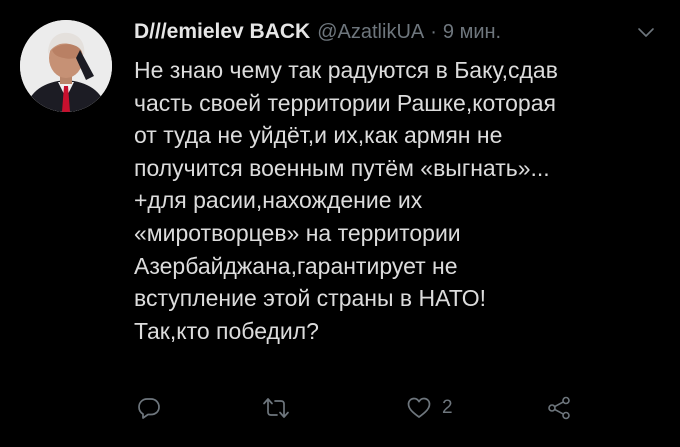  Describe the element at coordinates (346, 70) in the screenshot. I see `tweet-line: Не знаю чему так радуются в Баку,сдав` at that location.